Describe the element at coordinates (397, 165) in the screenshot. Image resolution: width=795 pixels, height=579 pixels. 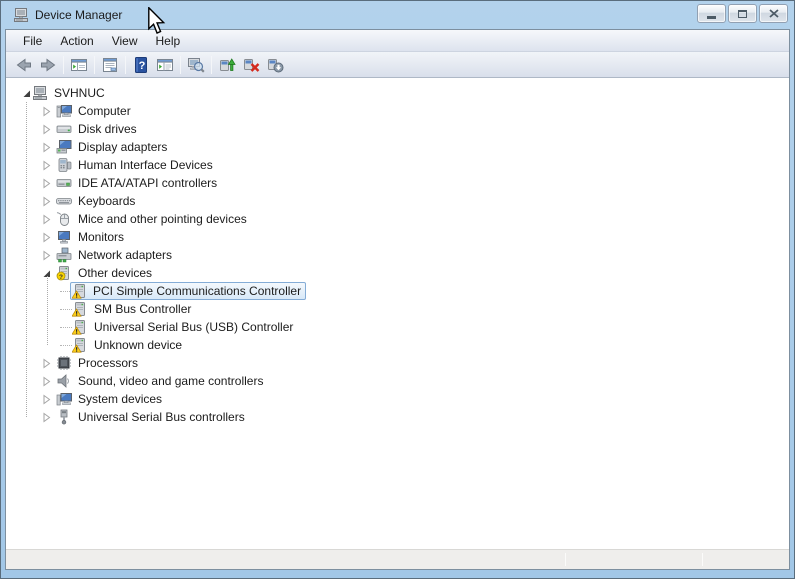
I see `tree-item: Human Interface Devices` at that location.